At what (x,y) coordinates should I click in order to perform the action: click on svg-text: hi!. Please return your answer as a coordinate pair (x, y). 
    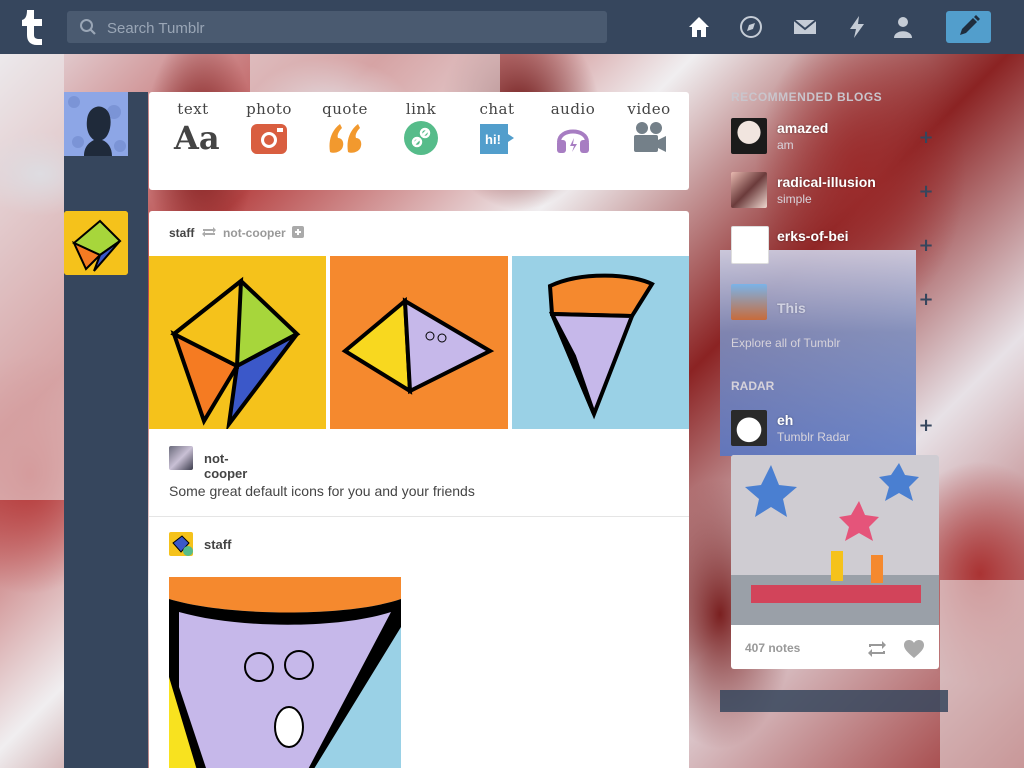
    Looking at the image, I should click on (493, 139).